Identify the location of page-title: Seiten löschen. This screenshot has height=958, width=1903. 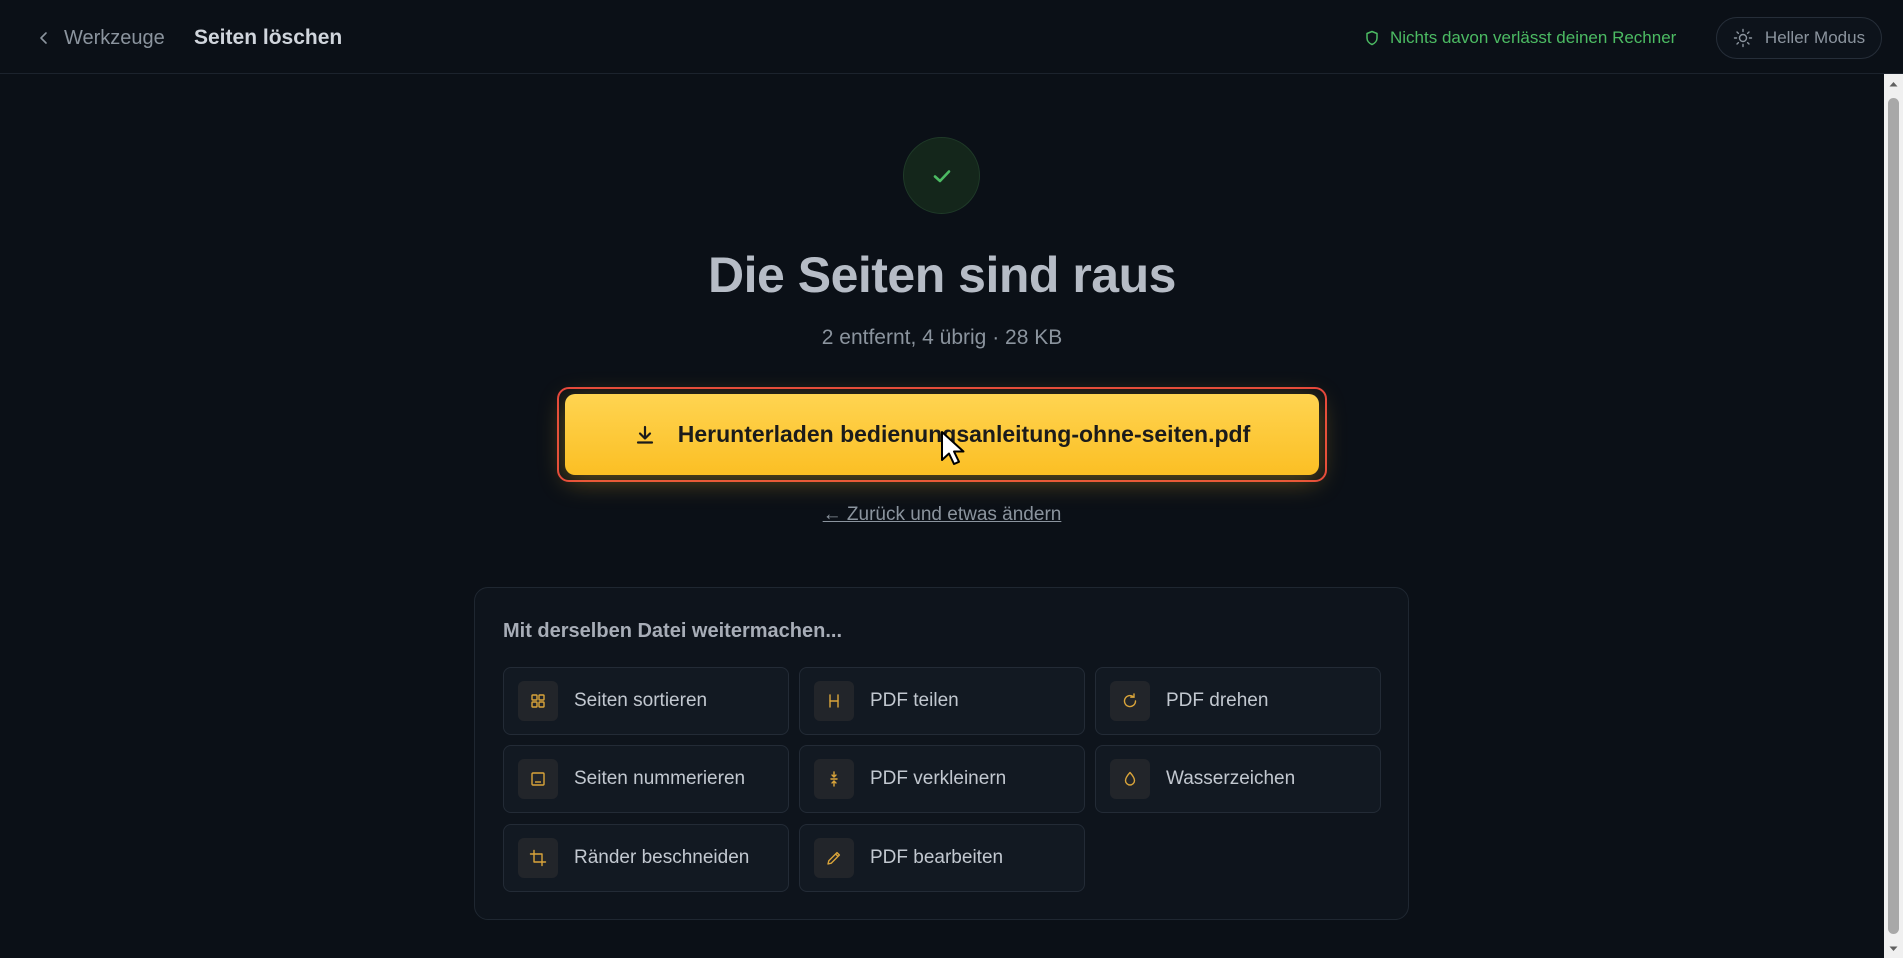
(268, 37).